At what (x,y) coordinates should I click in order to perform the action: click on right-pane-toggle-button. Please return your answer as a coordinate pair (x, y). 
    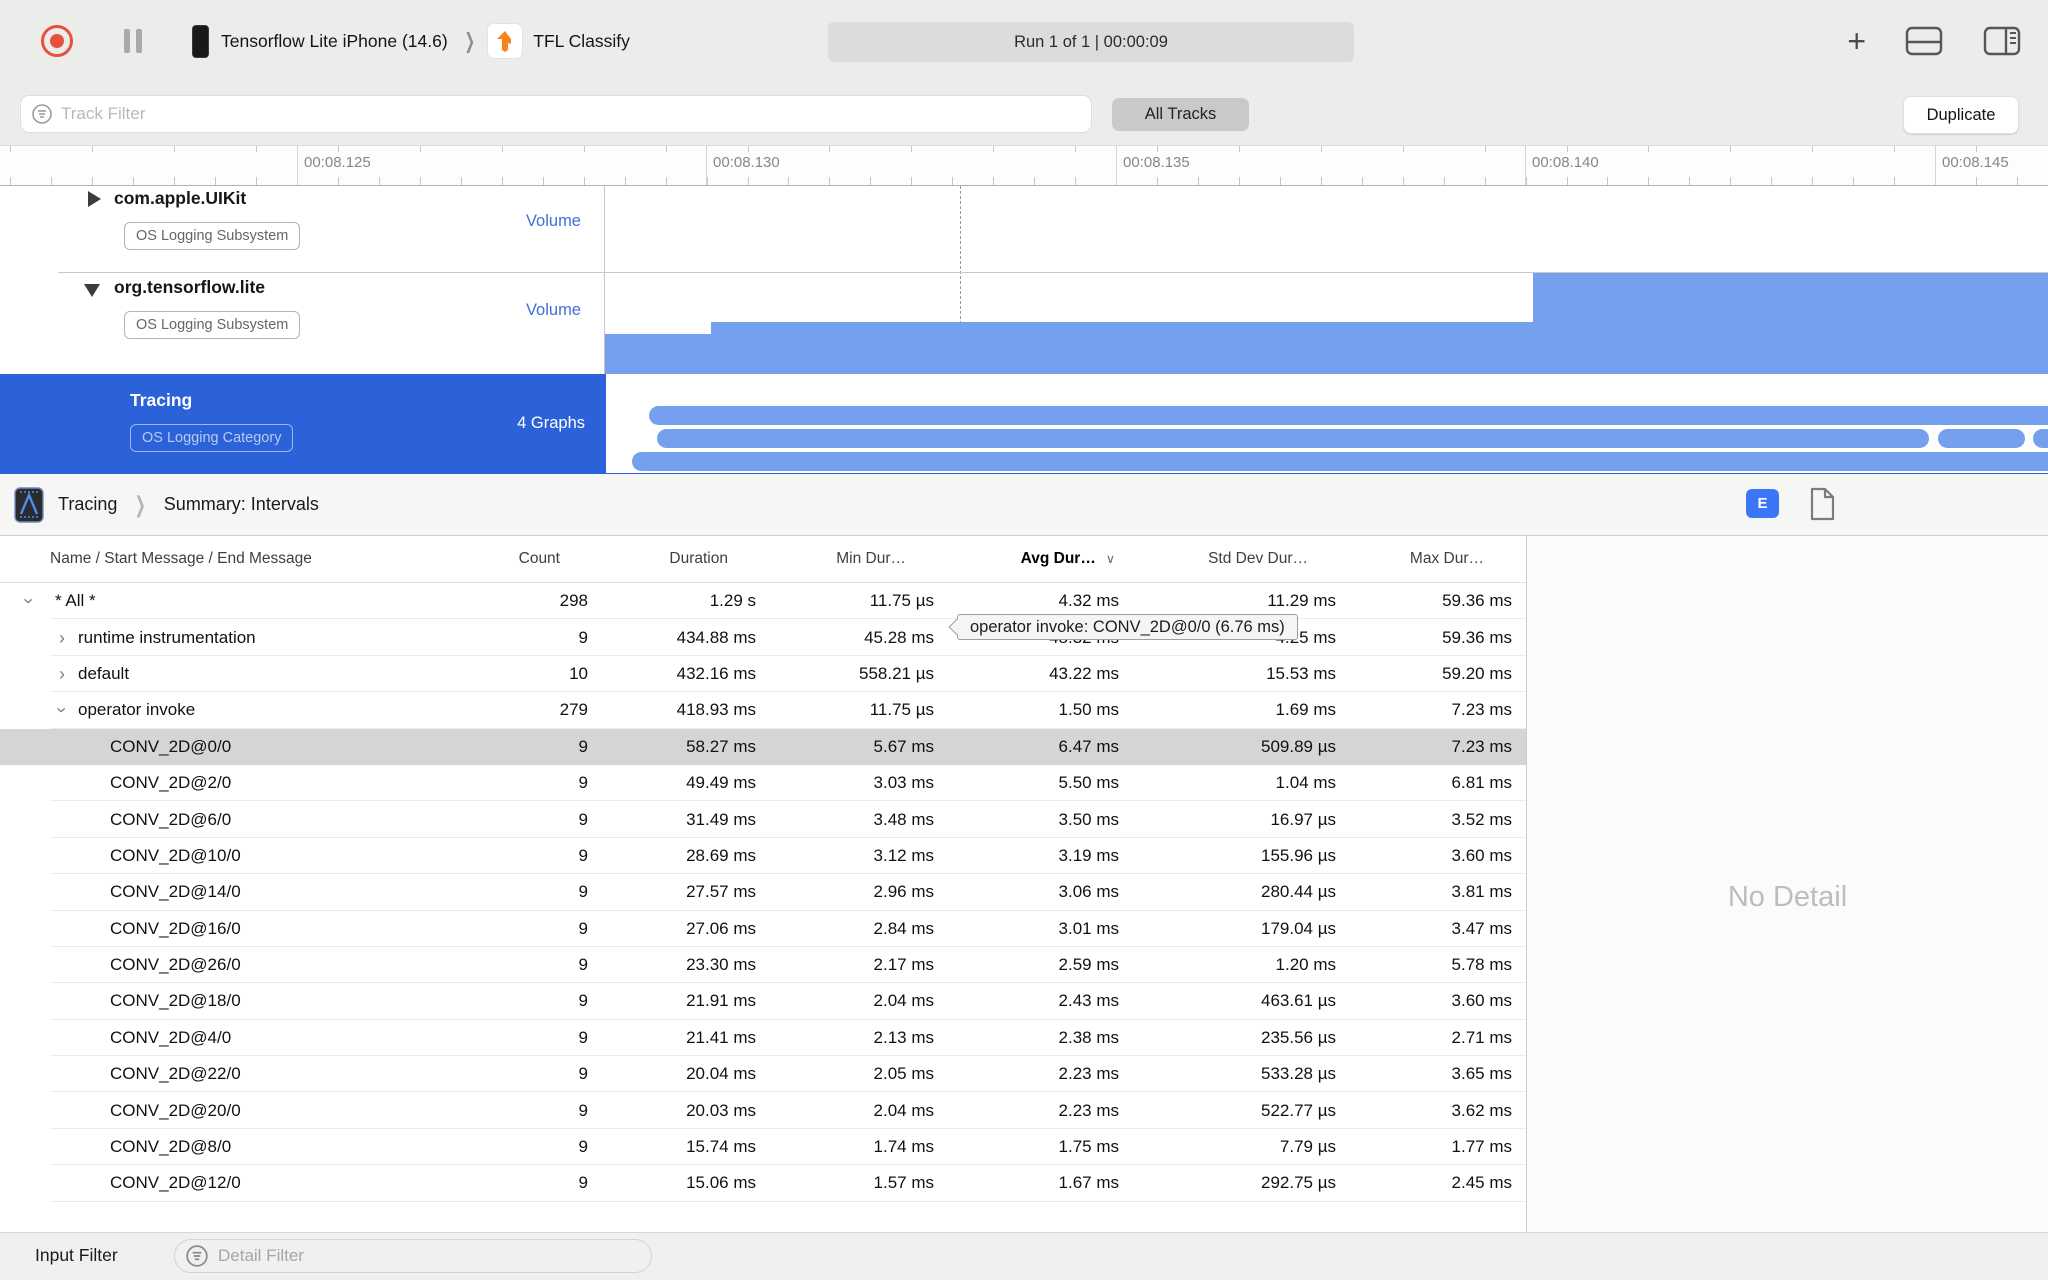
    Looking at the image, I should click on (2002, 41).